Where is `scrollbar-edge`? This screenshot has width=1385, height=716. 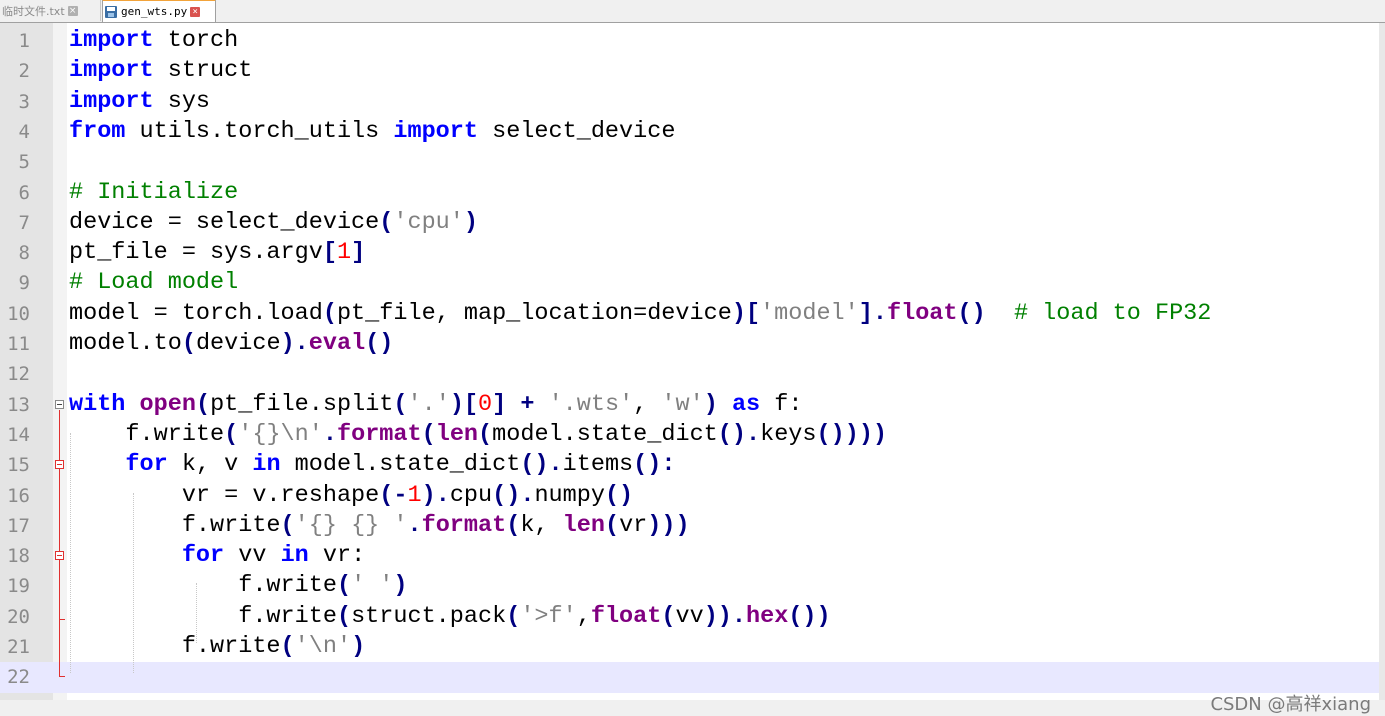
scrollbar-edge is located at coordinates (1382, 361).